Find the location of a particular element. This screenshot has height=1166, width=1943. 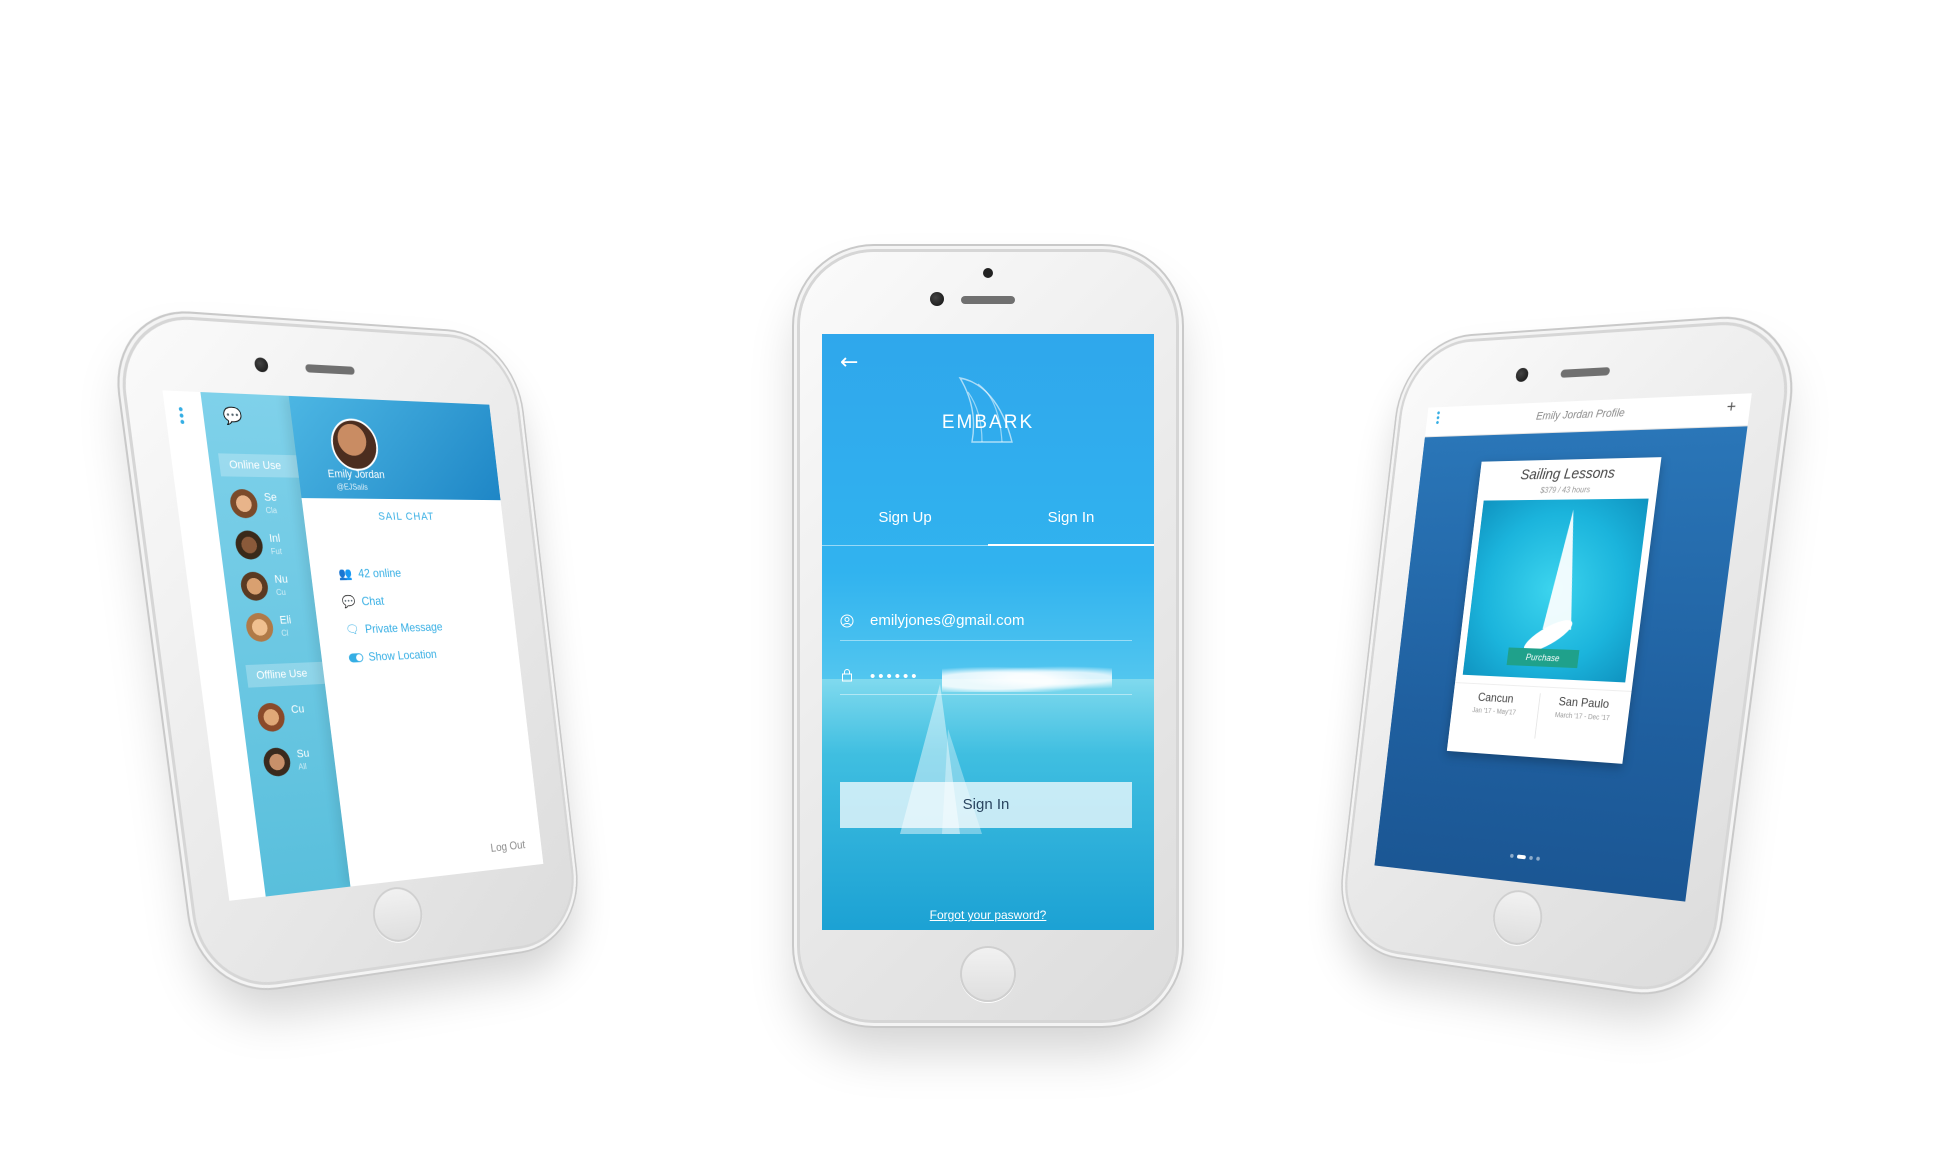

menu-label: 42 online is located at coordinates (379, 573).